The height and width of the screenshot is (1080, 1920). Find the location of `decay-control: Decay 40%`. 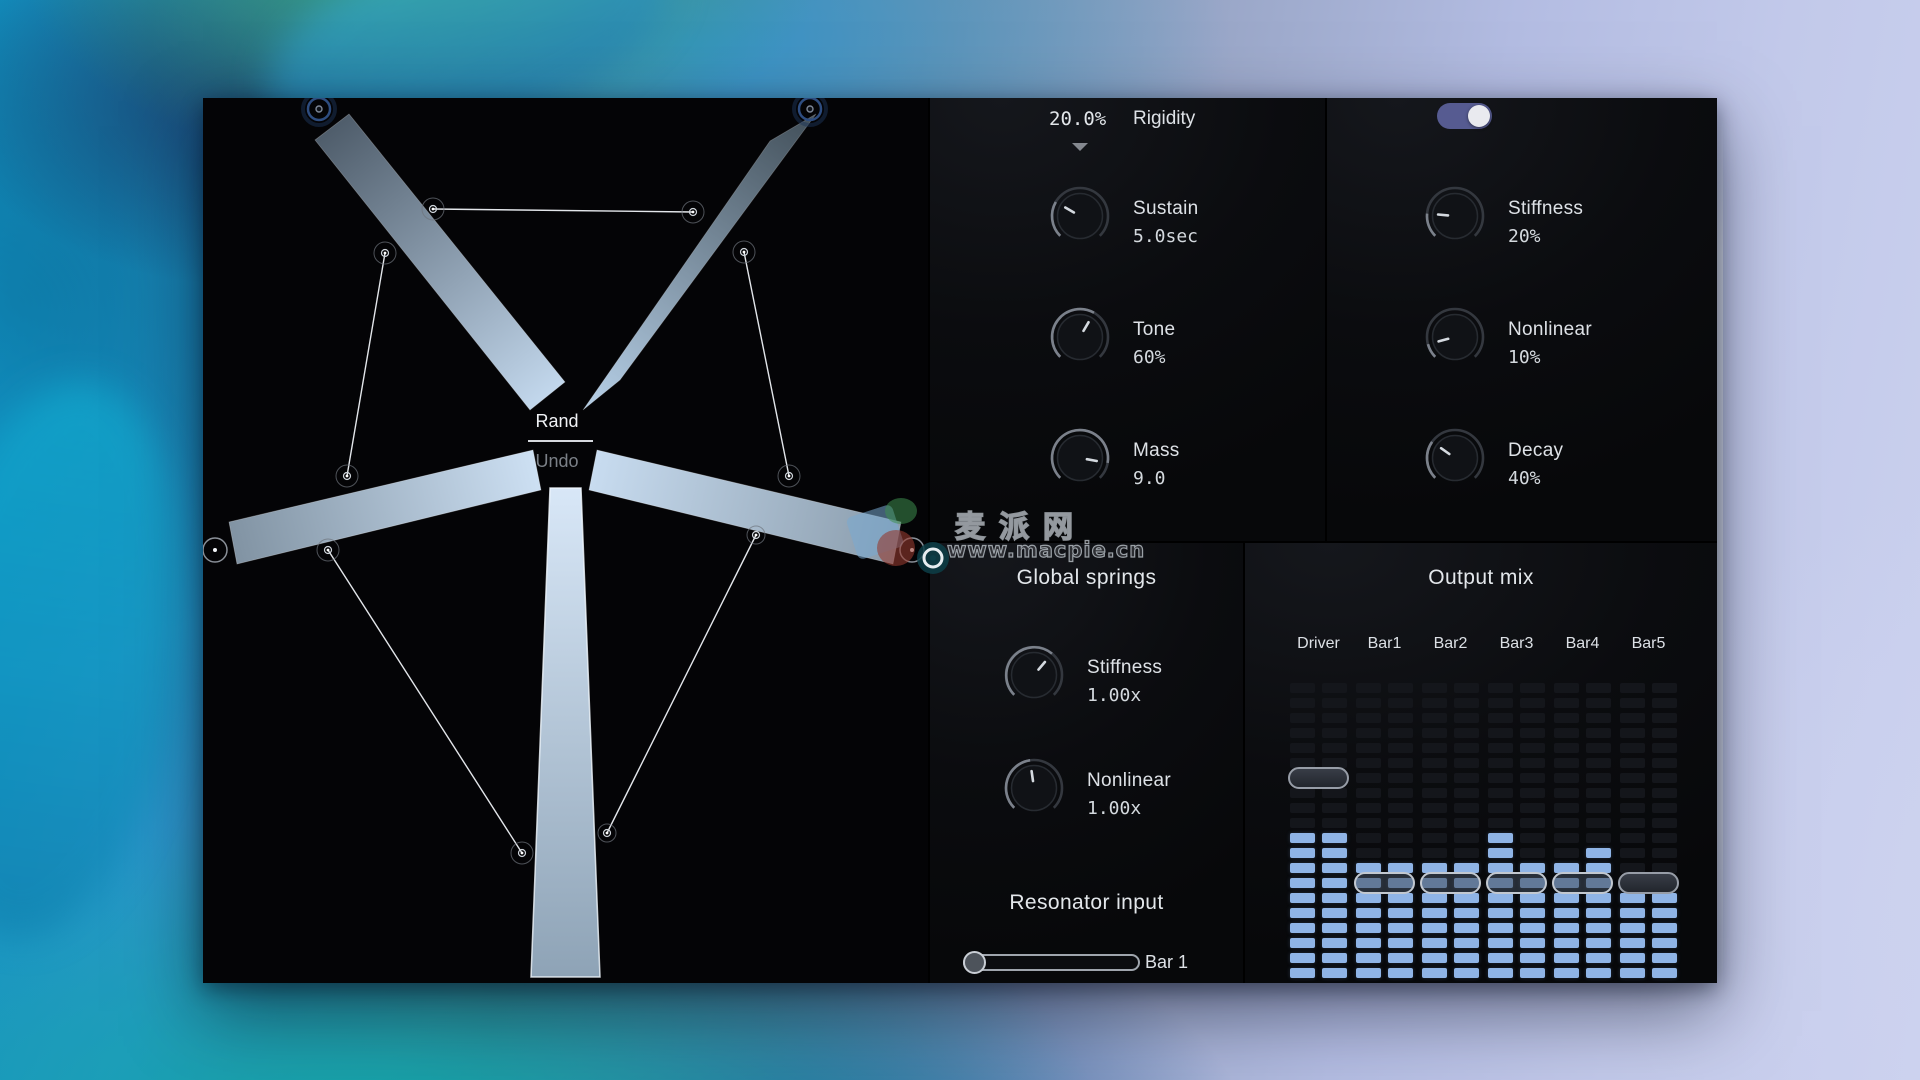

decay-control: Decay 40% is located at coordinates (1544, 458).